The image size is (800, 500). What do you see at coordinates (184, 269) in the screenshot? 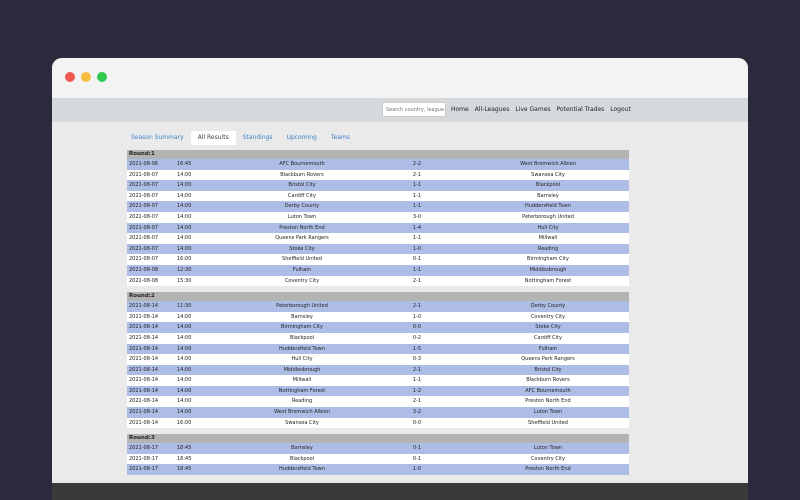
I see `match-time: 12:30` at bounding box center [184, 269].